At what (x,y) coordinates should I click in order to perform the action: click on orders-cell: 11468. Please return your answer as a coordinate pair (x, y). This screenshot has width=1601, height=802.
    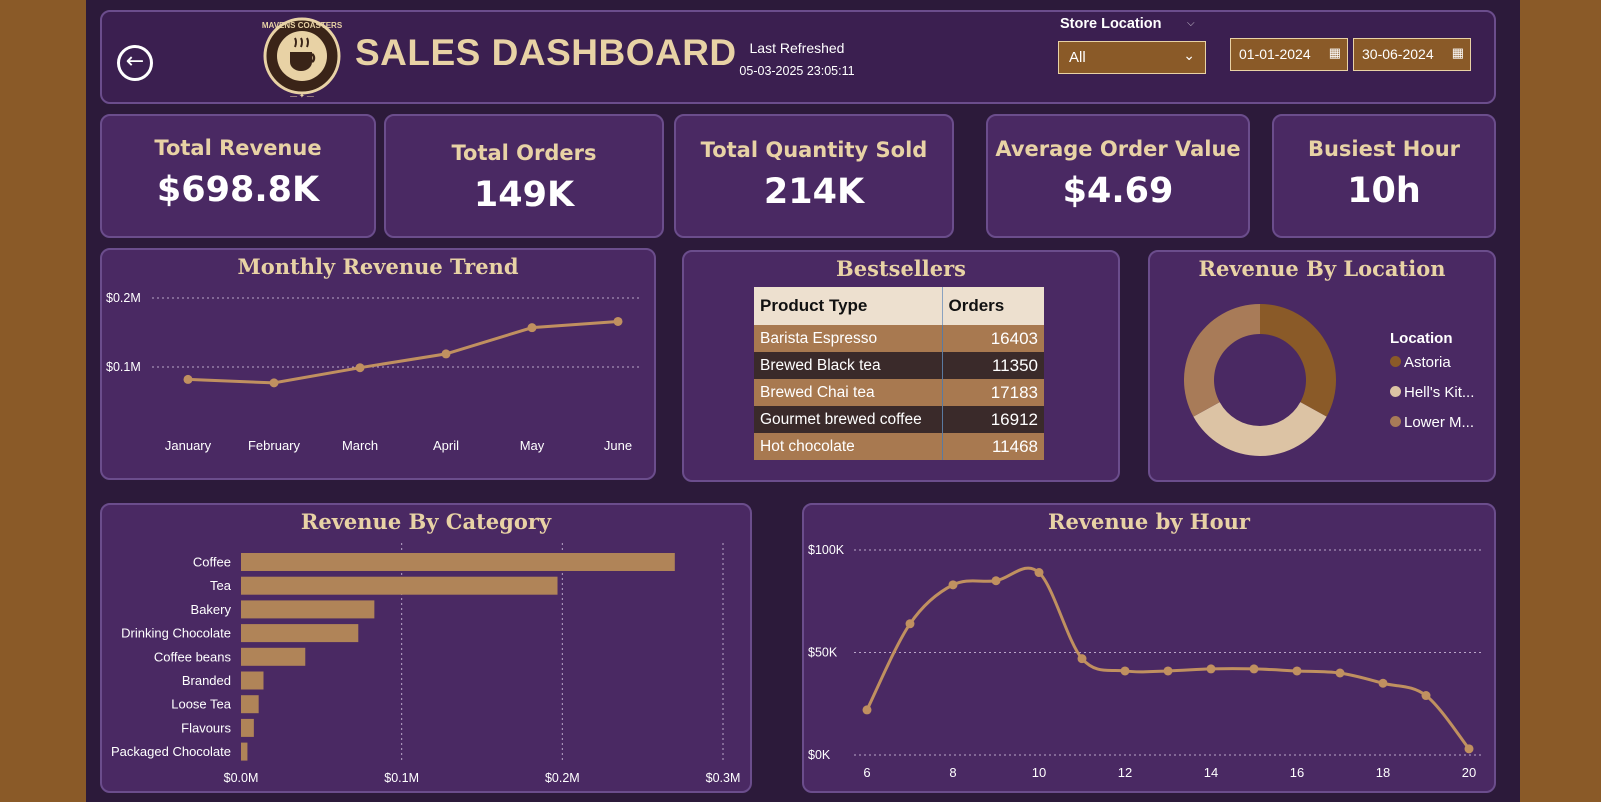
    Looking at the image, I should click on (993, 446).